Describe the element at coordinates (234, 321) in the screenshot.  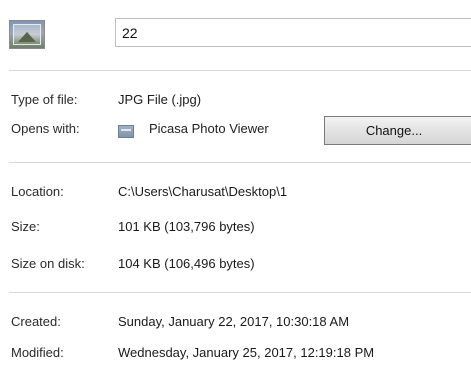
I see `created-value: Sunday, January 22, 2017, 10:30:18 AM` at that location.